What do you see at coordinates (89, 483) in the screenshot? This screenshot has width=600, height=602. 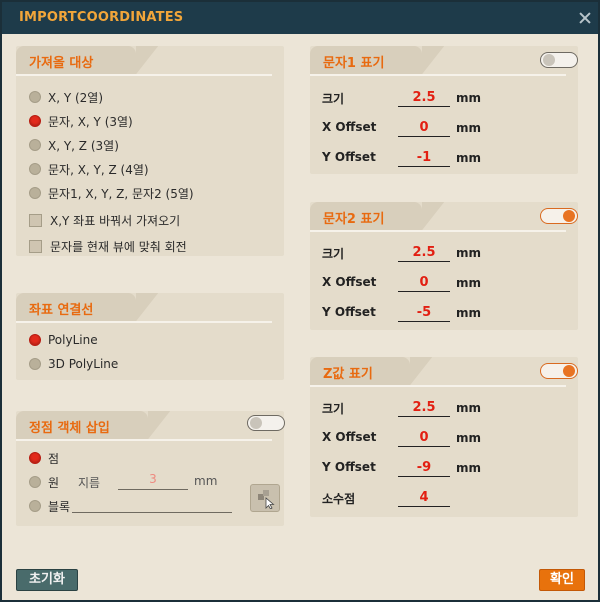 I see `diameter-label: 지름` at bounding box center [89, 483].